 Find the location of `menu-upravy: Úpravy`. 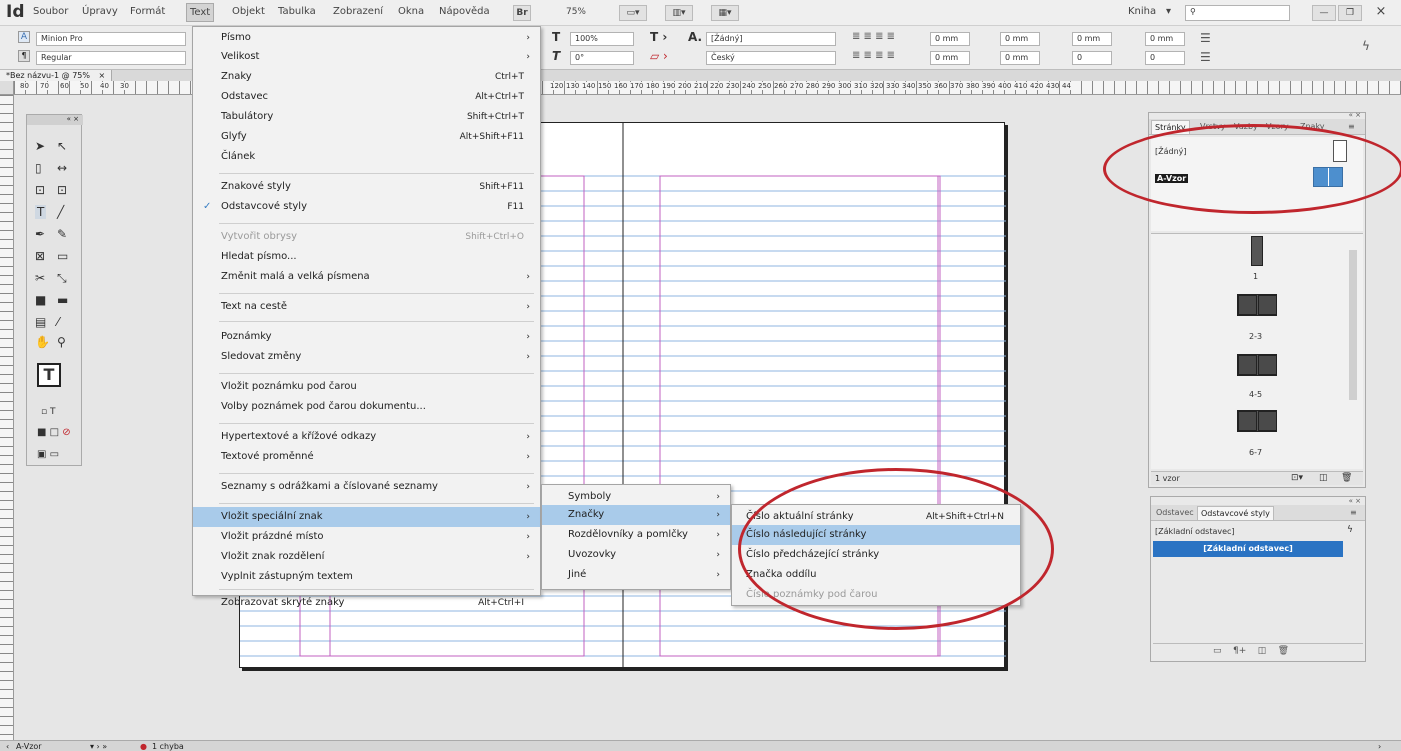

menu-upravy: Úpravy is located at coordinates (100, 11).